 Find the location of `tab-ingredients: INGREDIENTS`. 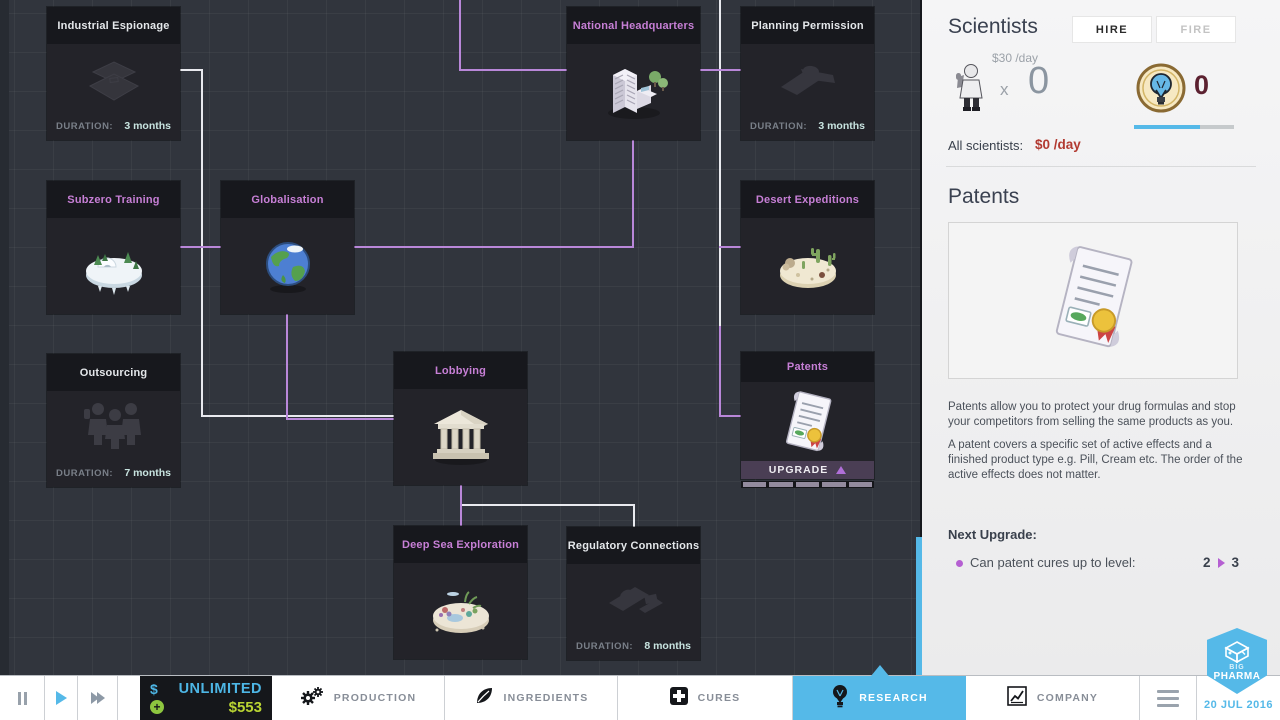

tab-ingredients: INGREDIENTS is located at coordinates (531, 698).